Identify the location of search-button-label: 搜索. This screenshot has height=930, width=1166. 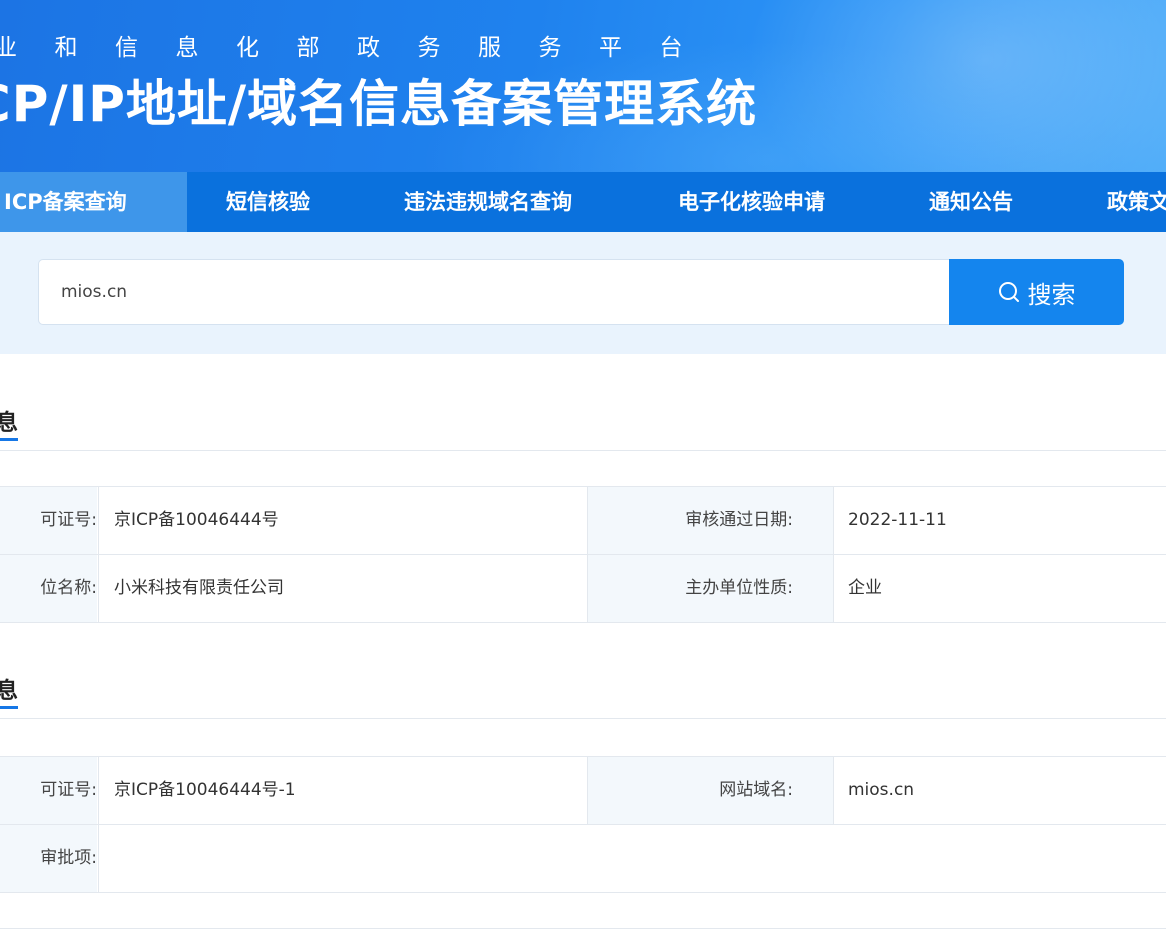
(1051, 294).